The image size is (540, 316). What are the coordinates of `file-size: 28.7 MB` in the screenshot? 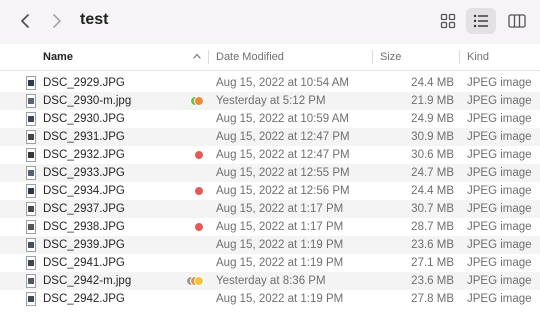 It's located at (432, 227).